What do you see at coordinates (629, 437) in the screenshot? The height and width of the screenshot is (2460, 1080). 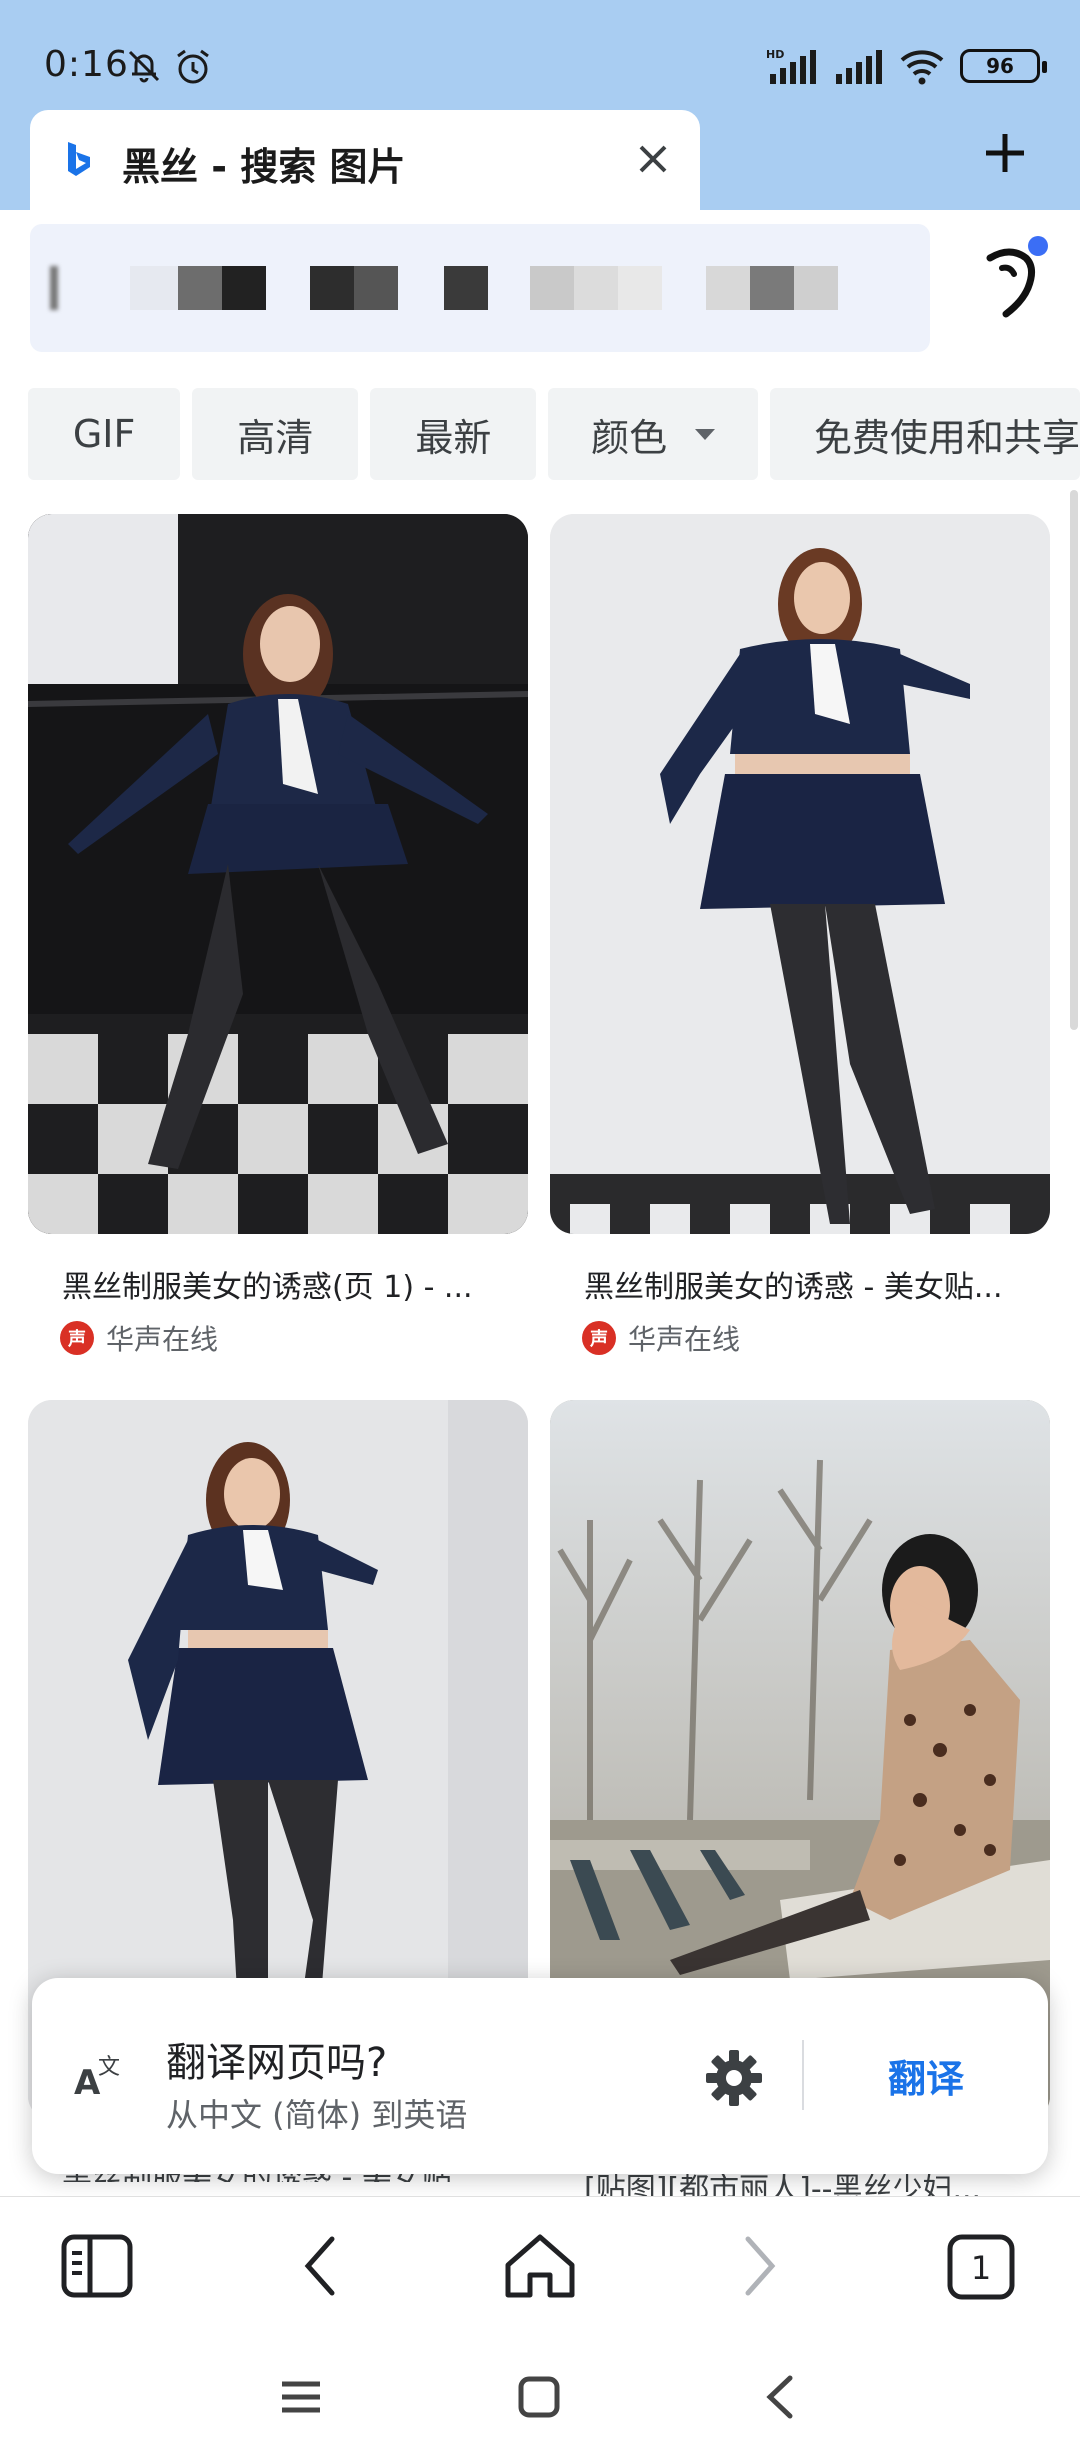 I see `filter-label: 颜色` at bounding box center [629, 437].